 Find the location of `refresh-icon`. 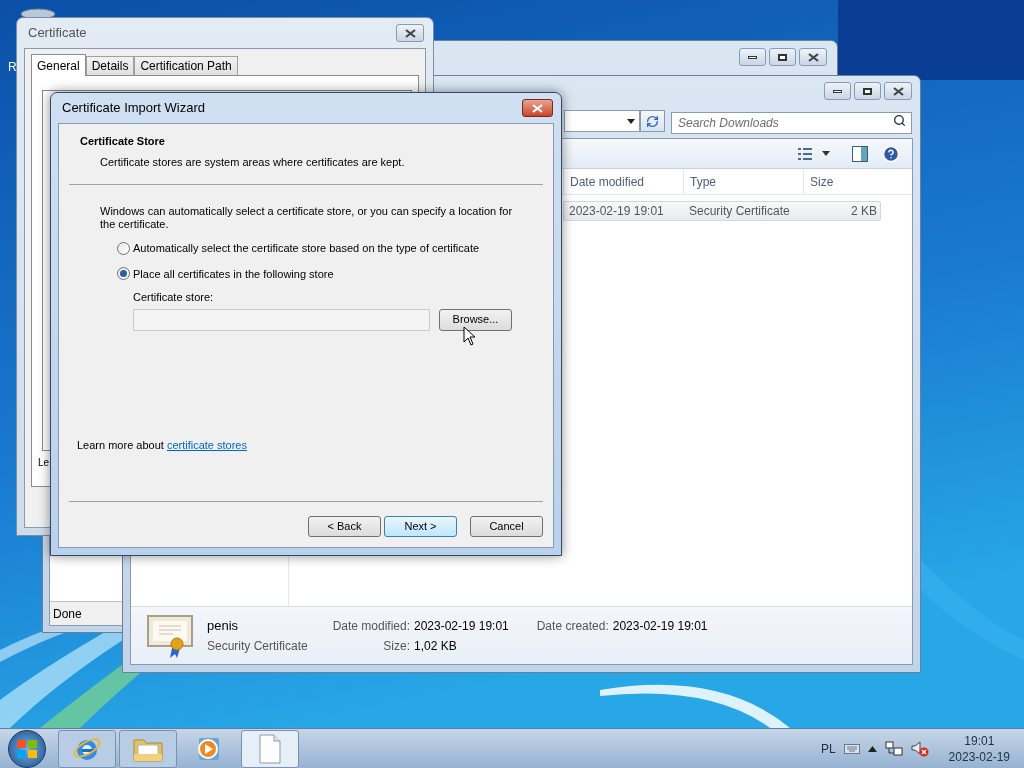

refresh-icon is located at coordinates (652, 121).